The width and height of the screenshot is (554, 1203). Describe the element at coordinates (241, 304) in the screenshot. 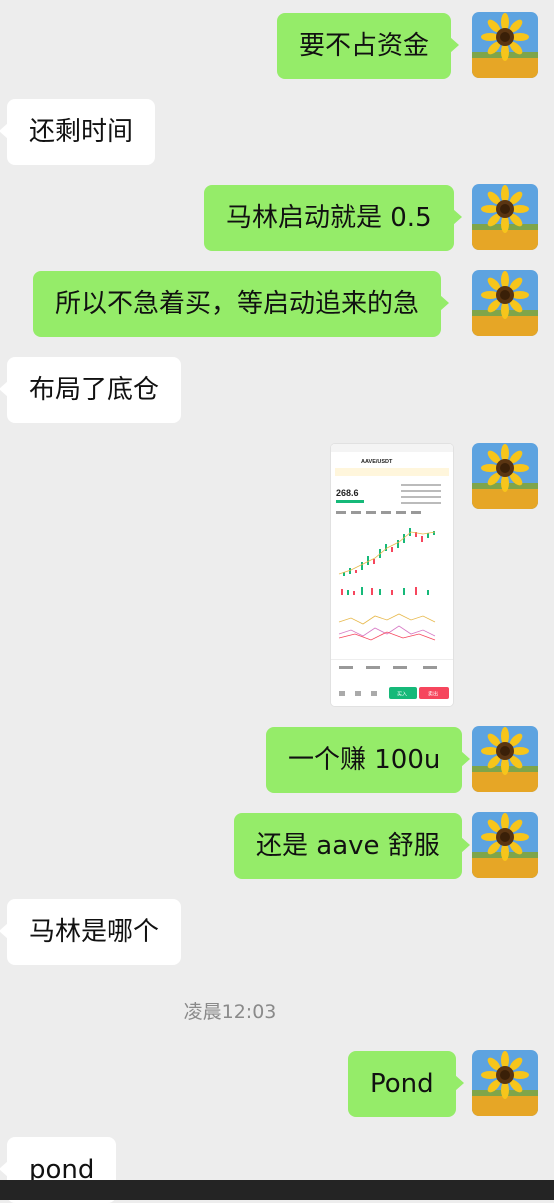

I see `my-message-bubble: 所以不急着买，等启动追来的急` at that location.